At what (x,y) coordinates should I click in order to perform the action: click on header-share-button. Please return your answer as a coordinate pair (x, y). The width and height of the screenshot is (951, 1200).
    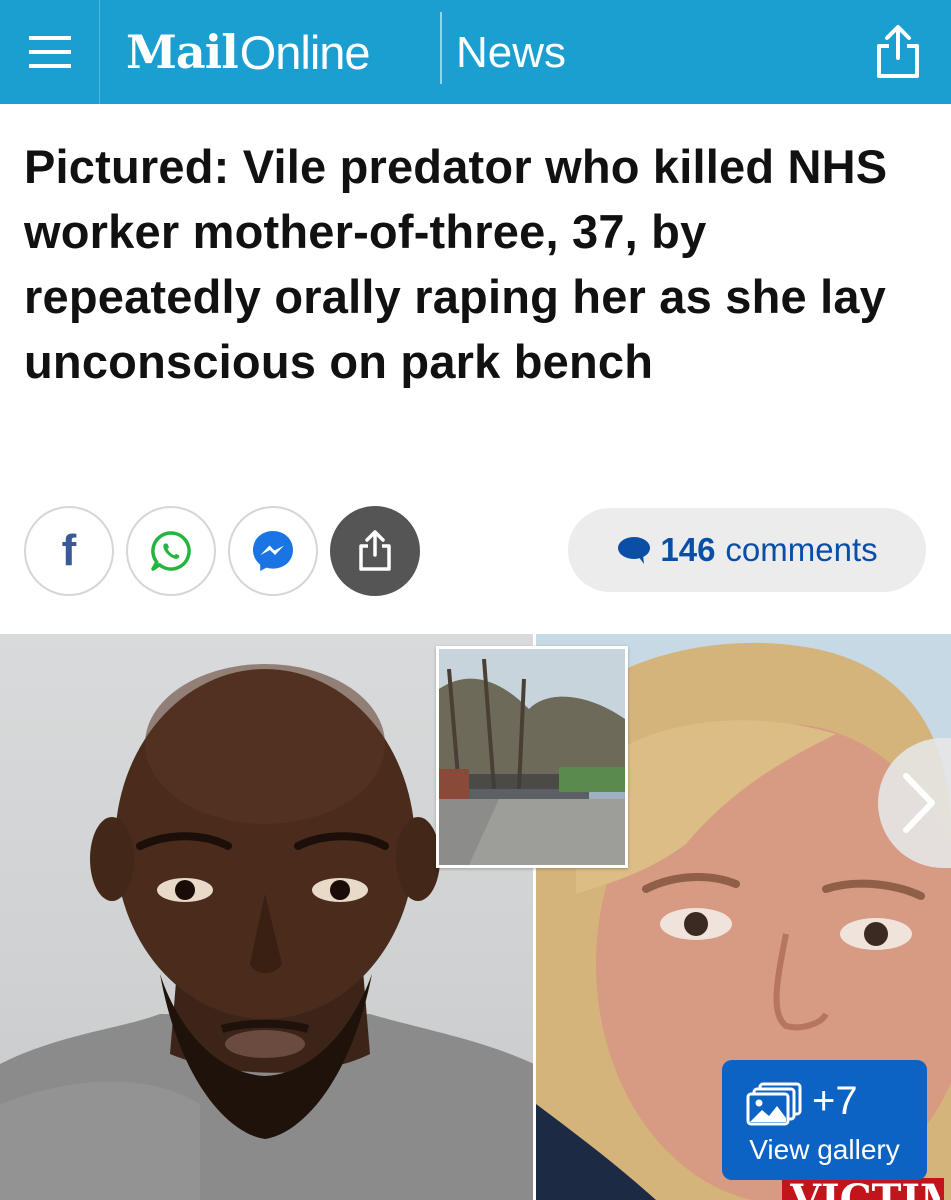
    Looking at the image, I should click on (898, 52).